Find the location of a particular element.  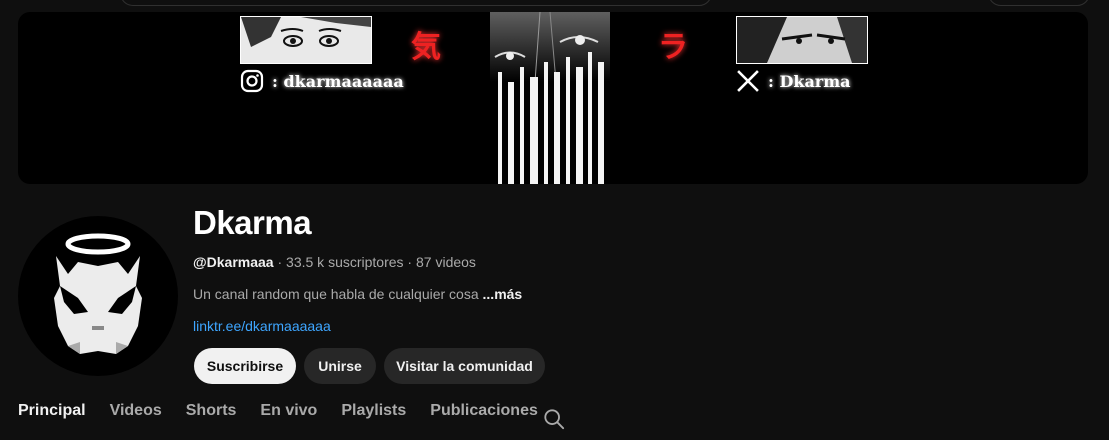

banner-kanji-left: 気 is located at coordinates (426, 47).